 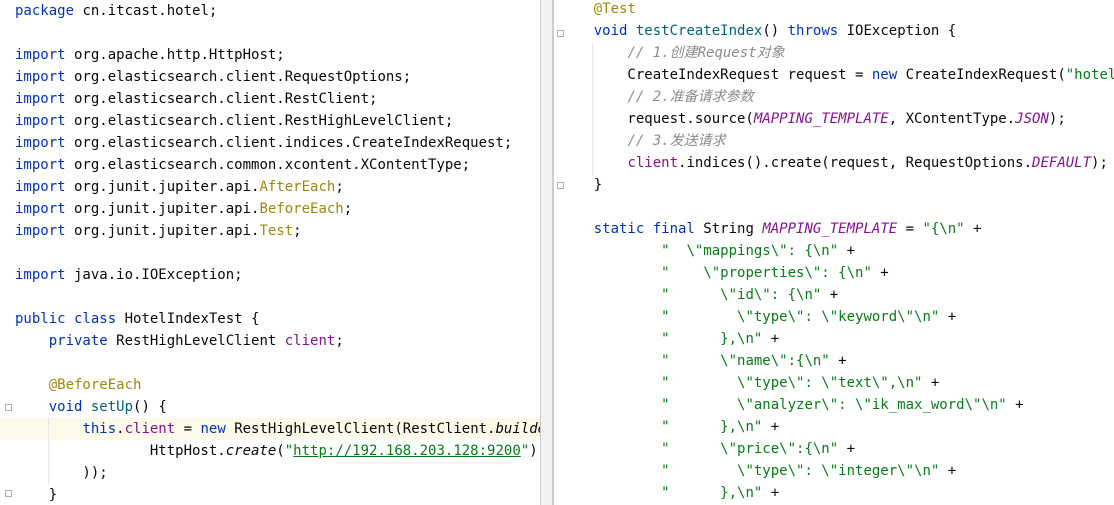 I want to click on code-line: import org.junit.jupiter.api.Test;, so click(x=277, y=231).